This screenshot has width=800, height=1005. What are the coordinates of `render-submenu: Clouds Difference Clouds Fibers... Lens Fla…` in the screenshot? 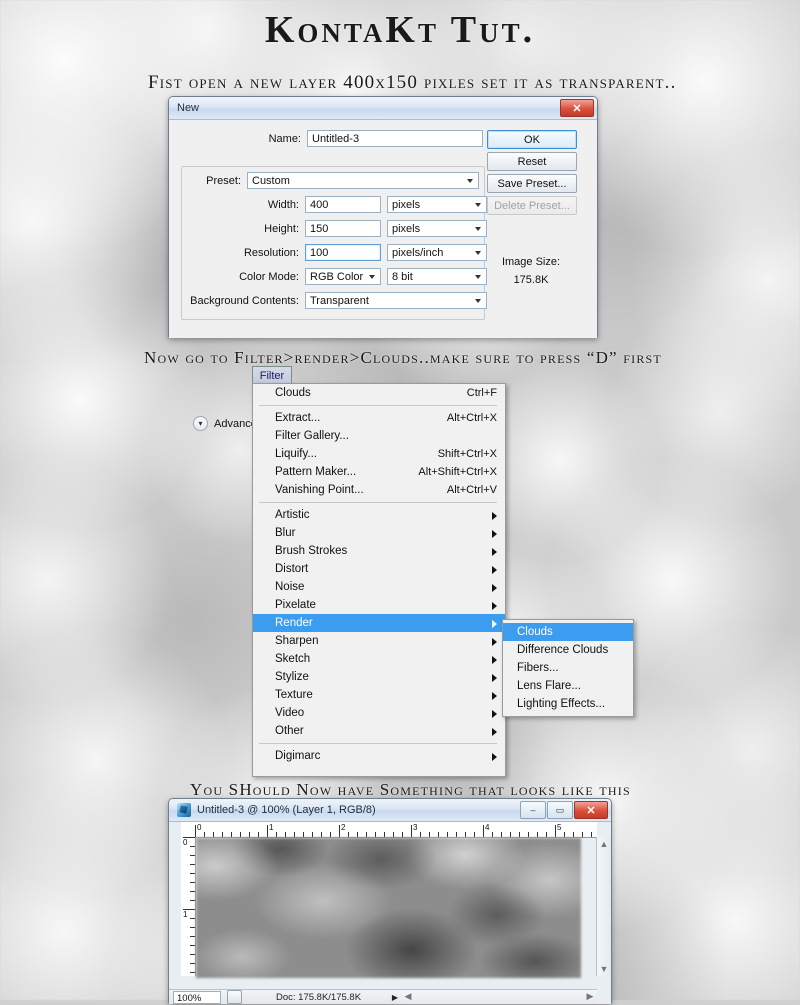 It's located at (568, 668).